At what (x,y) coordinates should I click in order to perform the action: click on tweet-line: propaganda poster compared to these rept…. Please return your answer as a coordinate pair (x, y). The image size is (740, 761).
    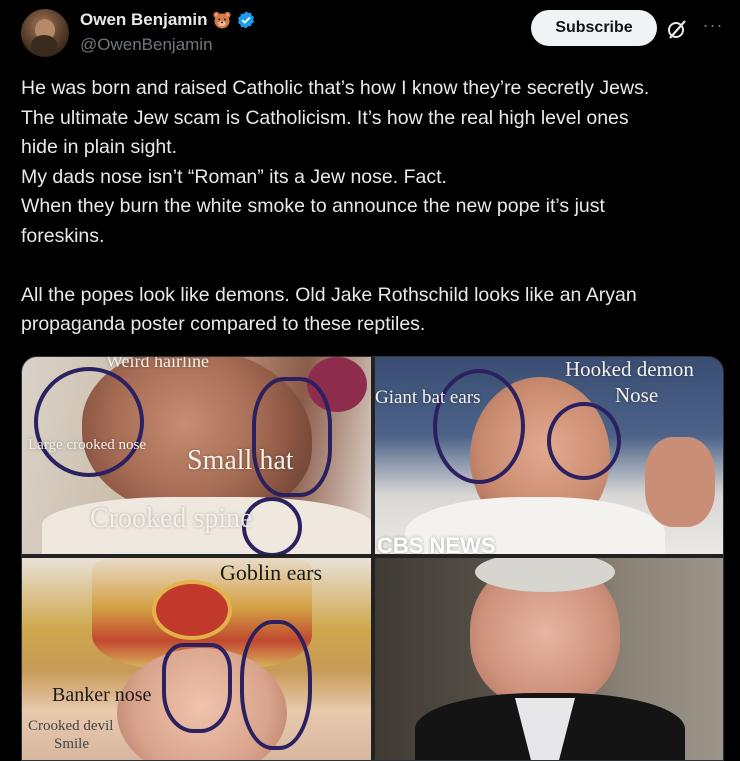
    Looking at the image, I should click on (223, 324).